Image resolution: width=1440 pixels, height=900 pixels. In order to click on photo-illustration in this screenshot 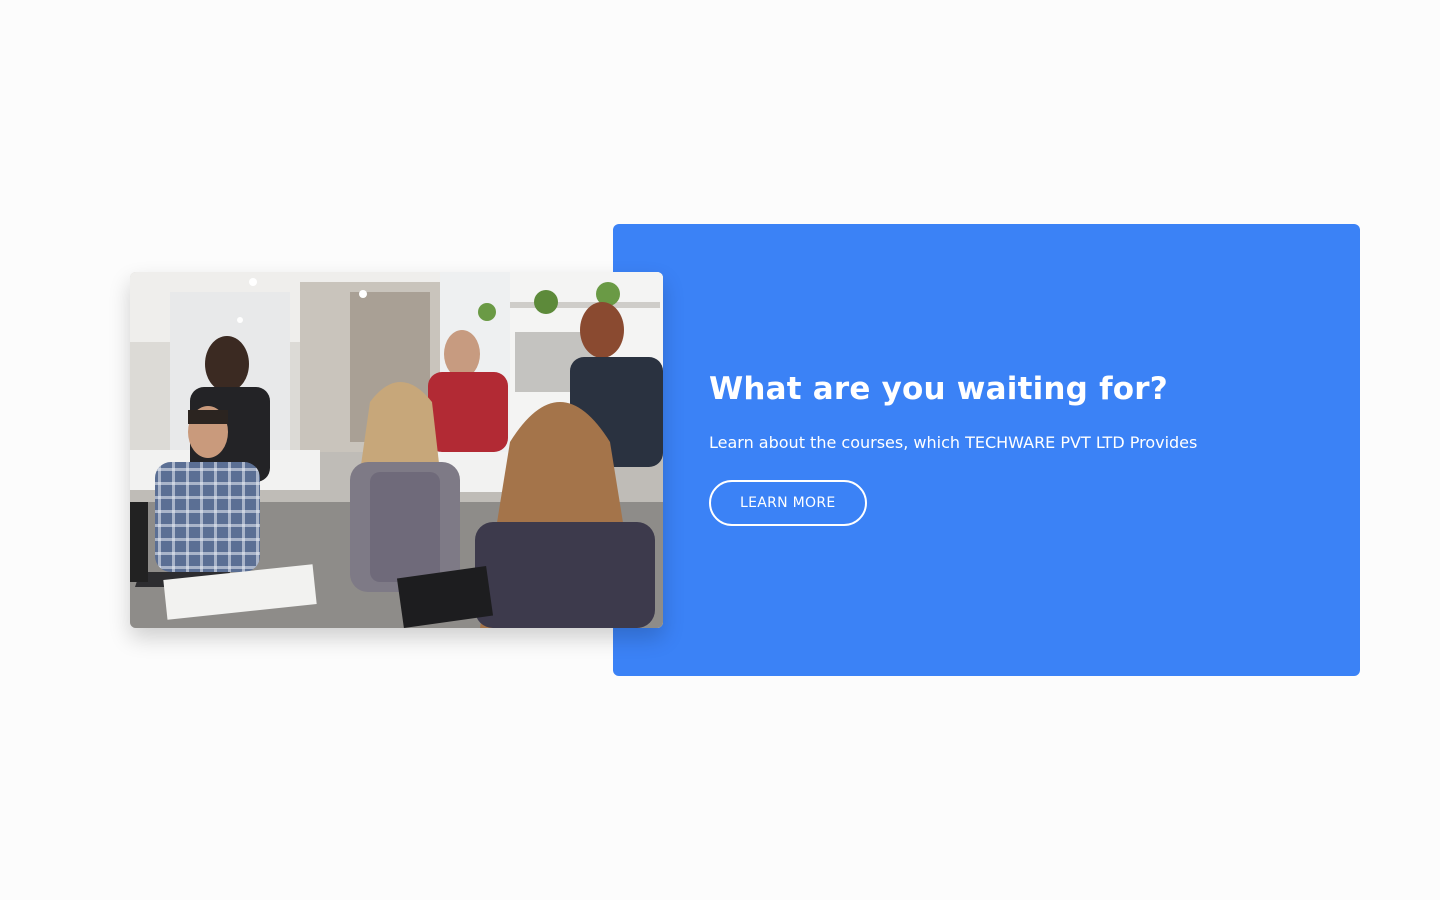, I will do `click(396, 450)`.